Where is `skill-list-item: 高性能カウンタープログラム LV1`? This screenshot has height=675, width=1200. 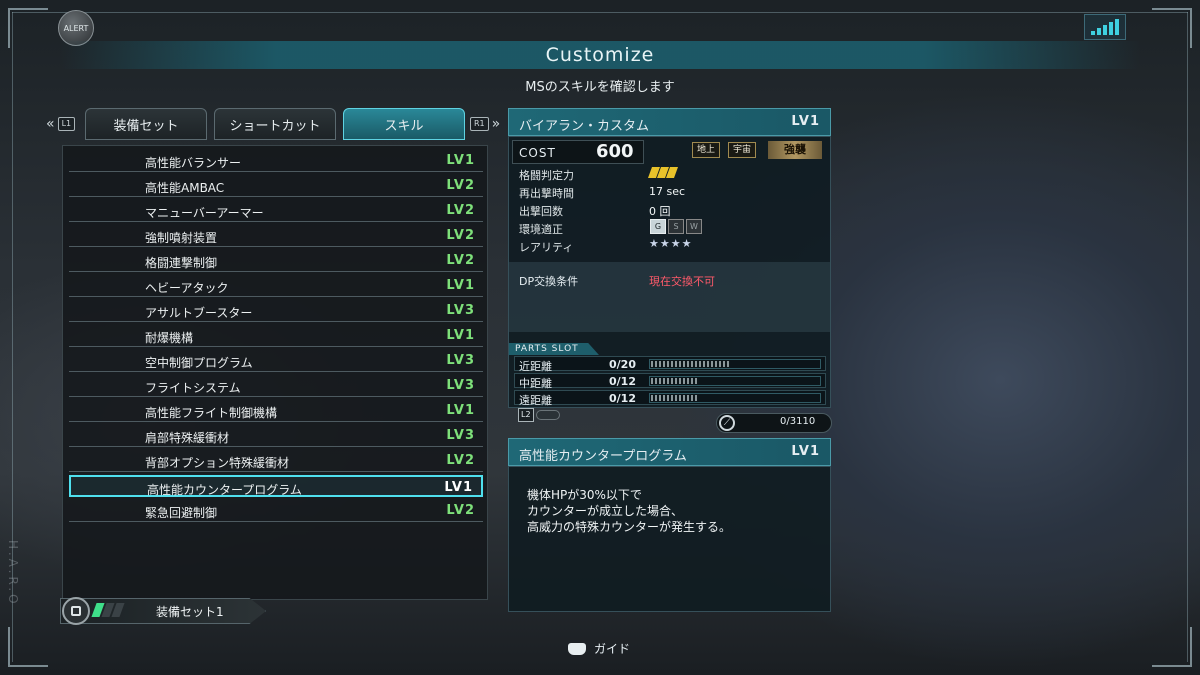 skill-list-item: 高性能カウンタープログラム LV1 is located at coordinates (276, 486).